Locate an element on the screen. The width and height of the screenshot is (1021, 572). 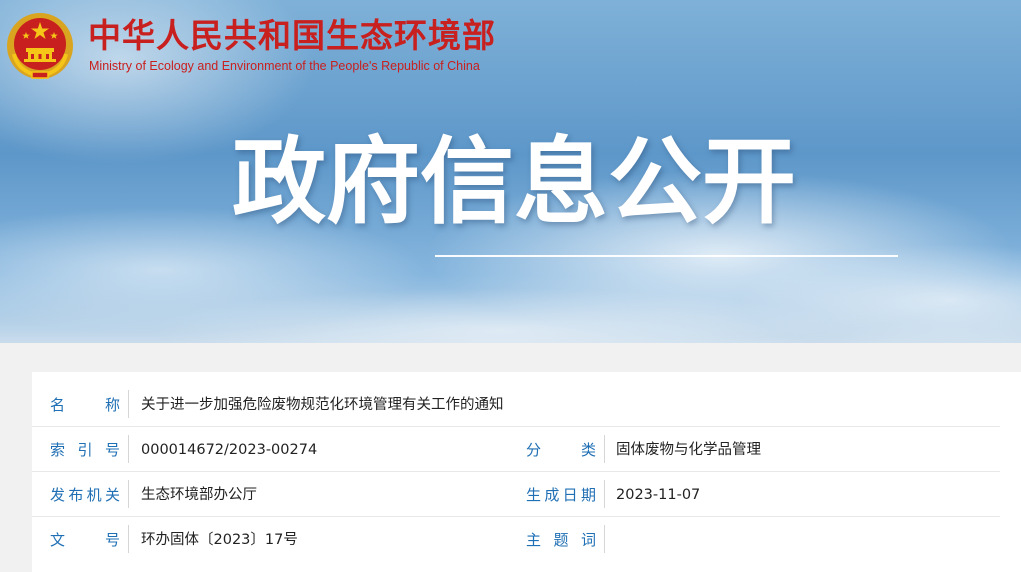
info-row-issuer: 发布机关 生态环境部办公厅 生成日期 2023-11-07 is located at coordinates (516, 494).